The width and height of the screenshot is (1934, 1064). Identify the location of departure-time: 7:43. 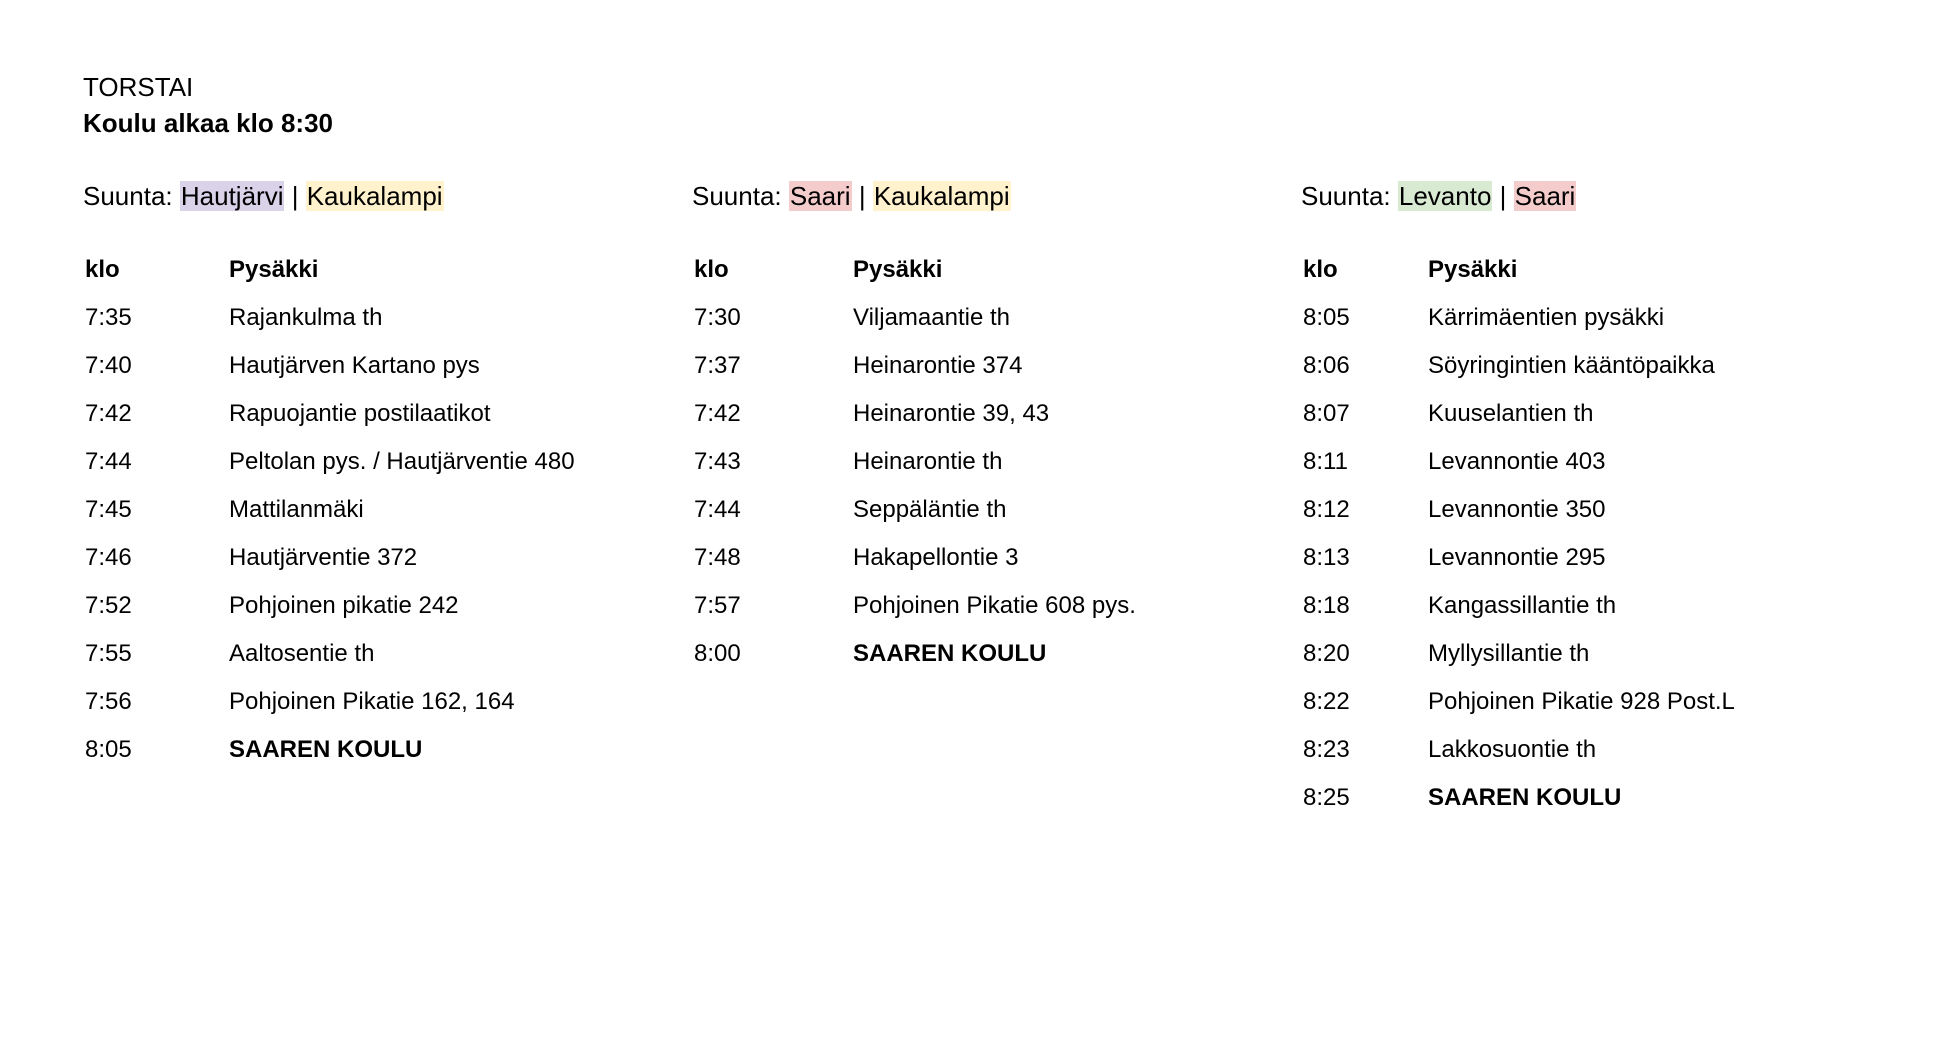
(717, 461).